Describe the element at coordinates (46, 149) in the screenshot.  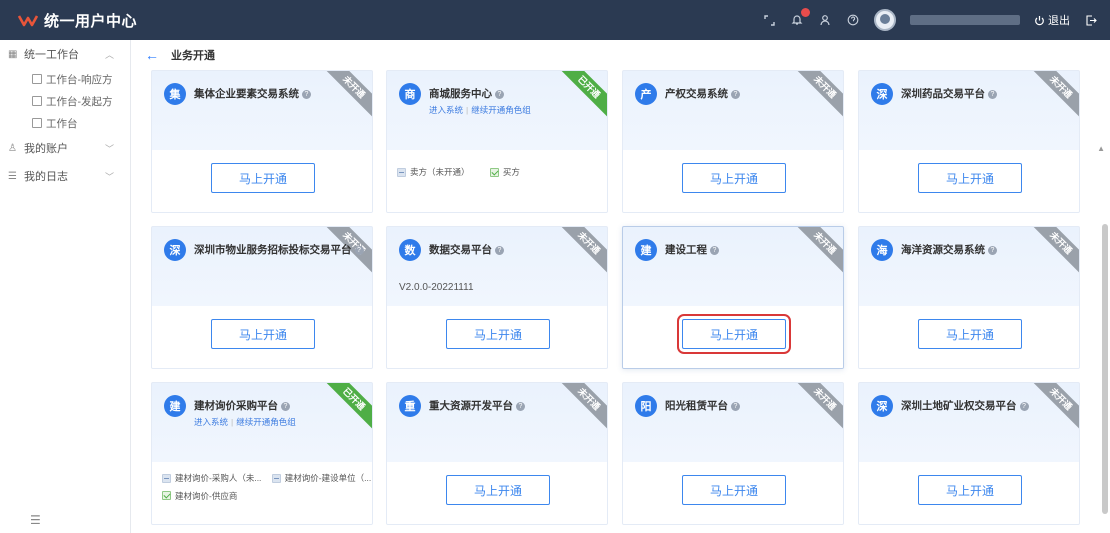
I see `sidebar-group-label: 我的账户` at that location.